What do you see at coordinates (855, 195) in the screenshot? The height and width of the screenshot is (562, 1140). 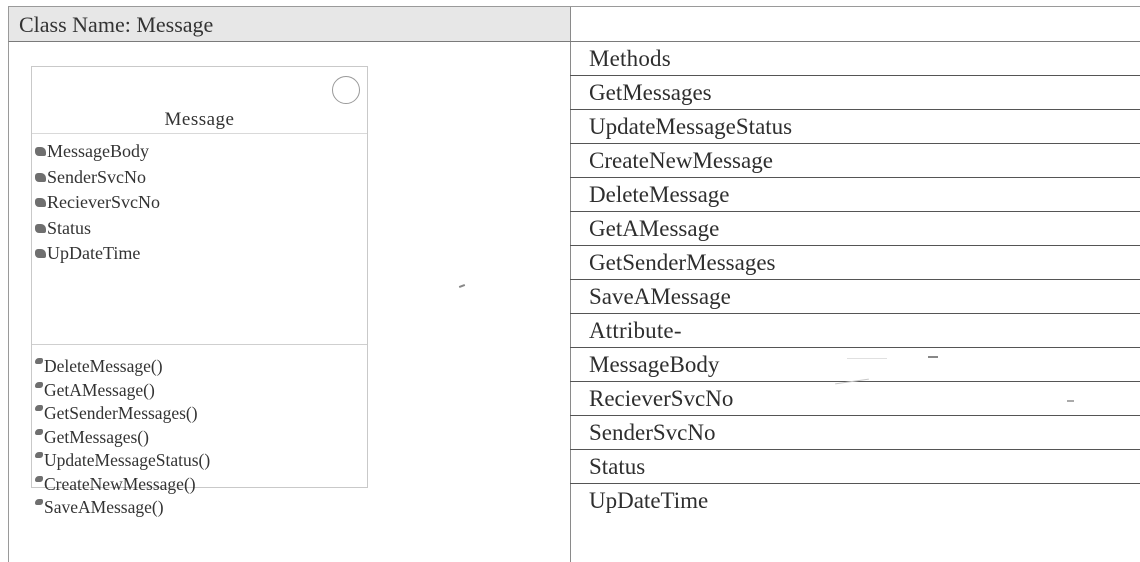 I see `method-row: DeleteMessage` at bounding box center [855, 195].